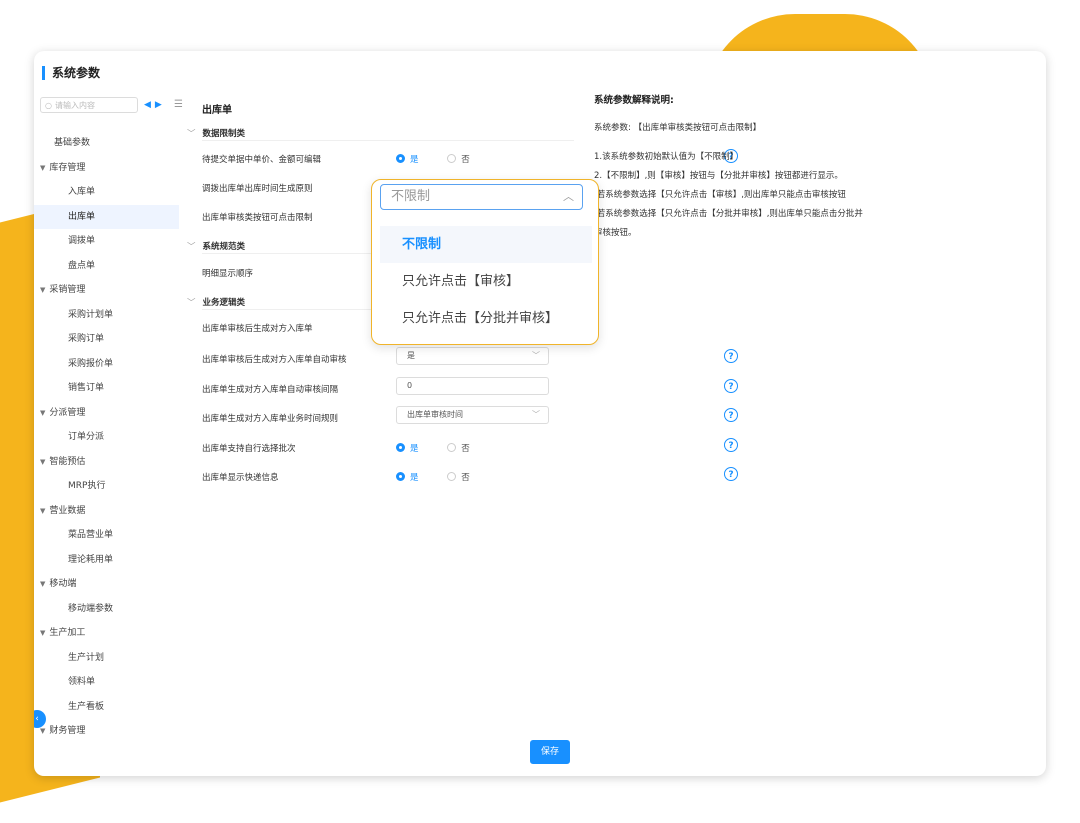  What do you see at coordinates (178, 105) in the screenshot?
I see `menu-icon: ☰` at bounding box center [178, 105].